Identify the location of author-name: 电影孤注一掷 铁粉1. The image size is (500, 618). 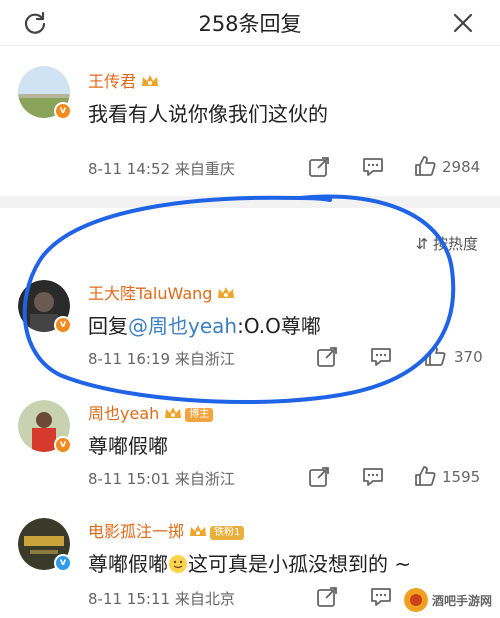
(166, 530).